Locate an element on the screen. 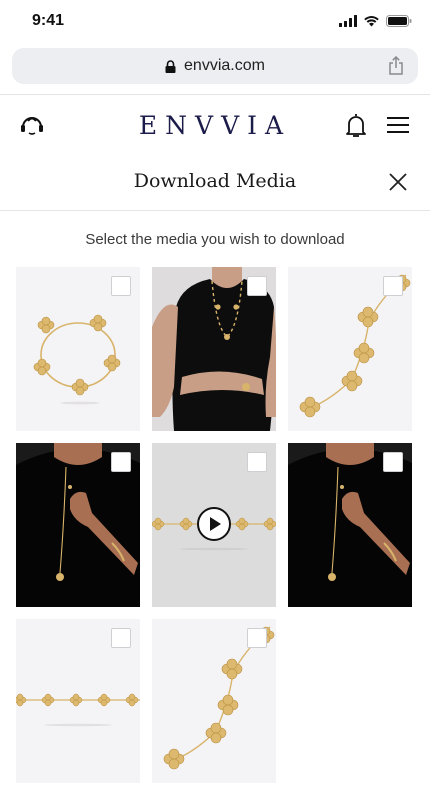  signal-icon is located at coordinates (348, 21).